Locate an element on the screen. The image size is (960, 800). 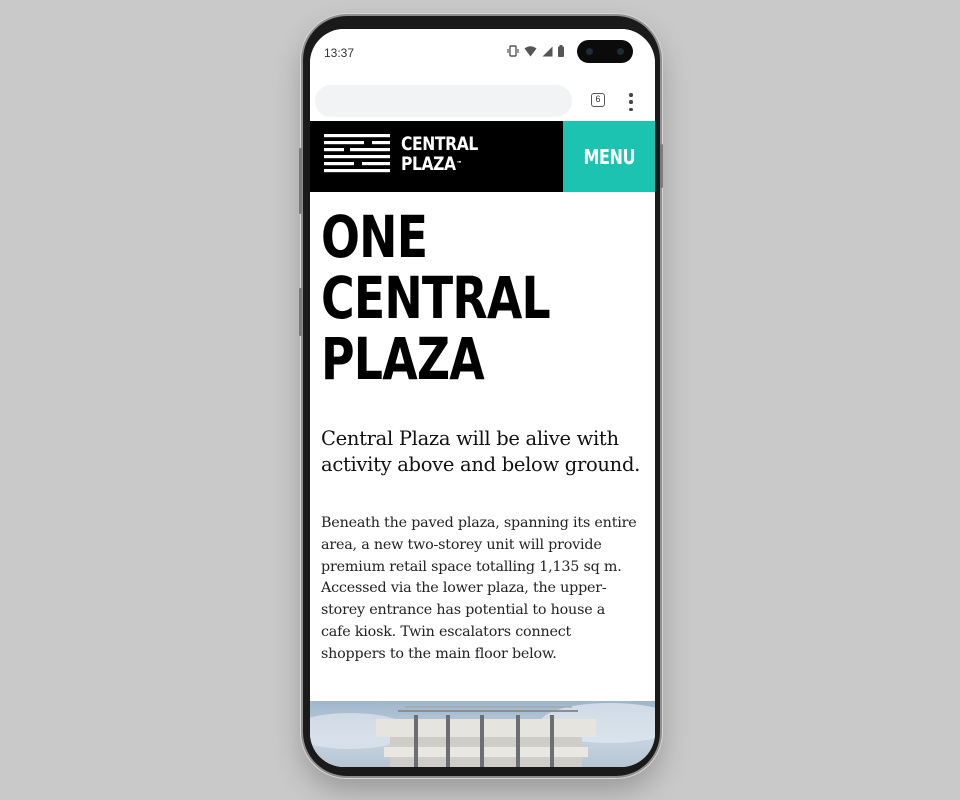
title-line-1: ONE is located at coordinates (374, 237).